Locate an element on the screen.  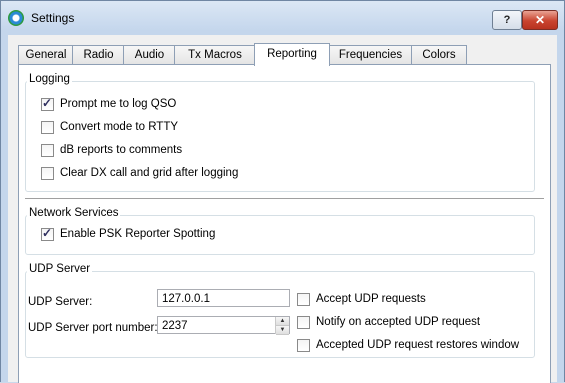
checkbox-label: Prompt me to log QSO is located at coordinates (118, 104).